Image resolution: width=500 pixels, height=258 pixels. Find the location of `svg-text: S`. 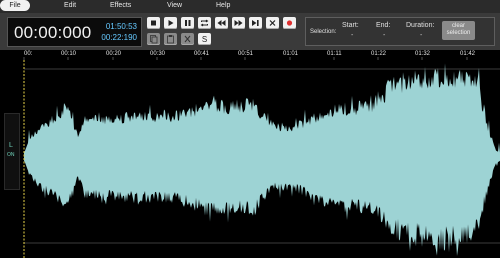

svg-text: S is located at coordinates (204, 39).